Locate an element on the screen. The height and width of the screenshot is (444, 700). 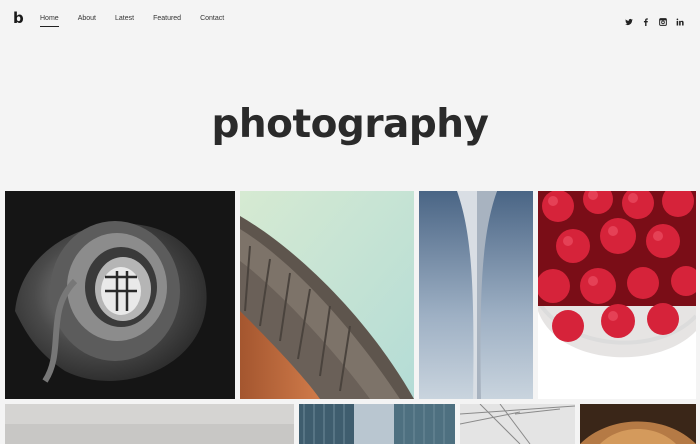
curved-roof-photo is located at coordinates (327, 295).